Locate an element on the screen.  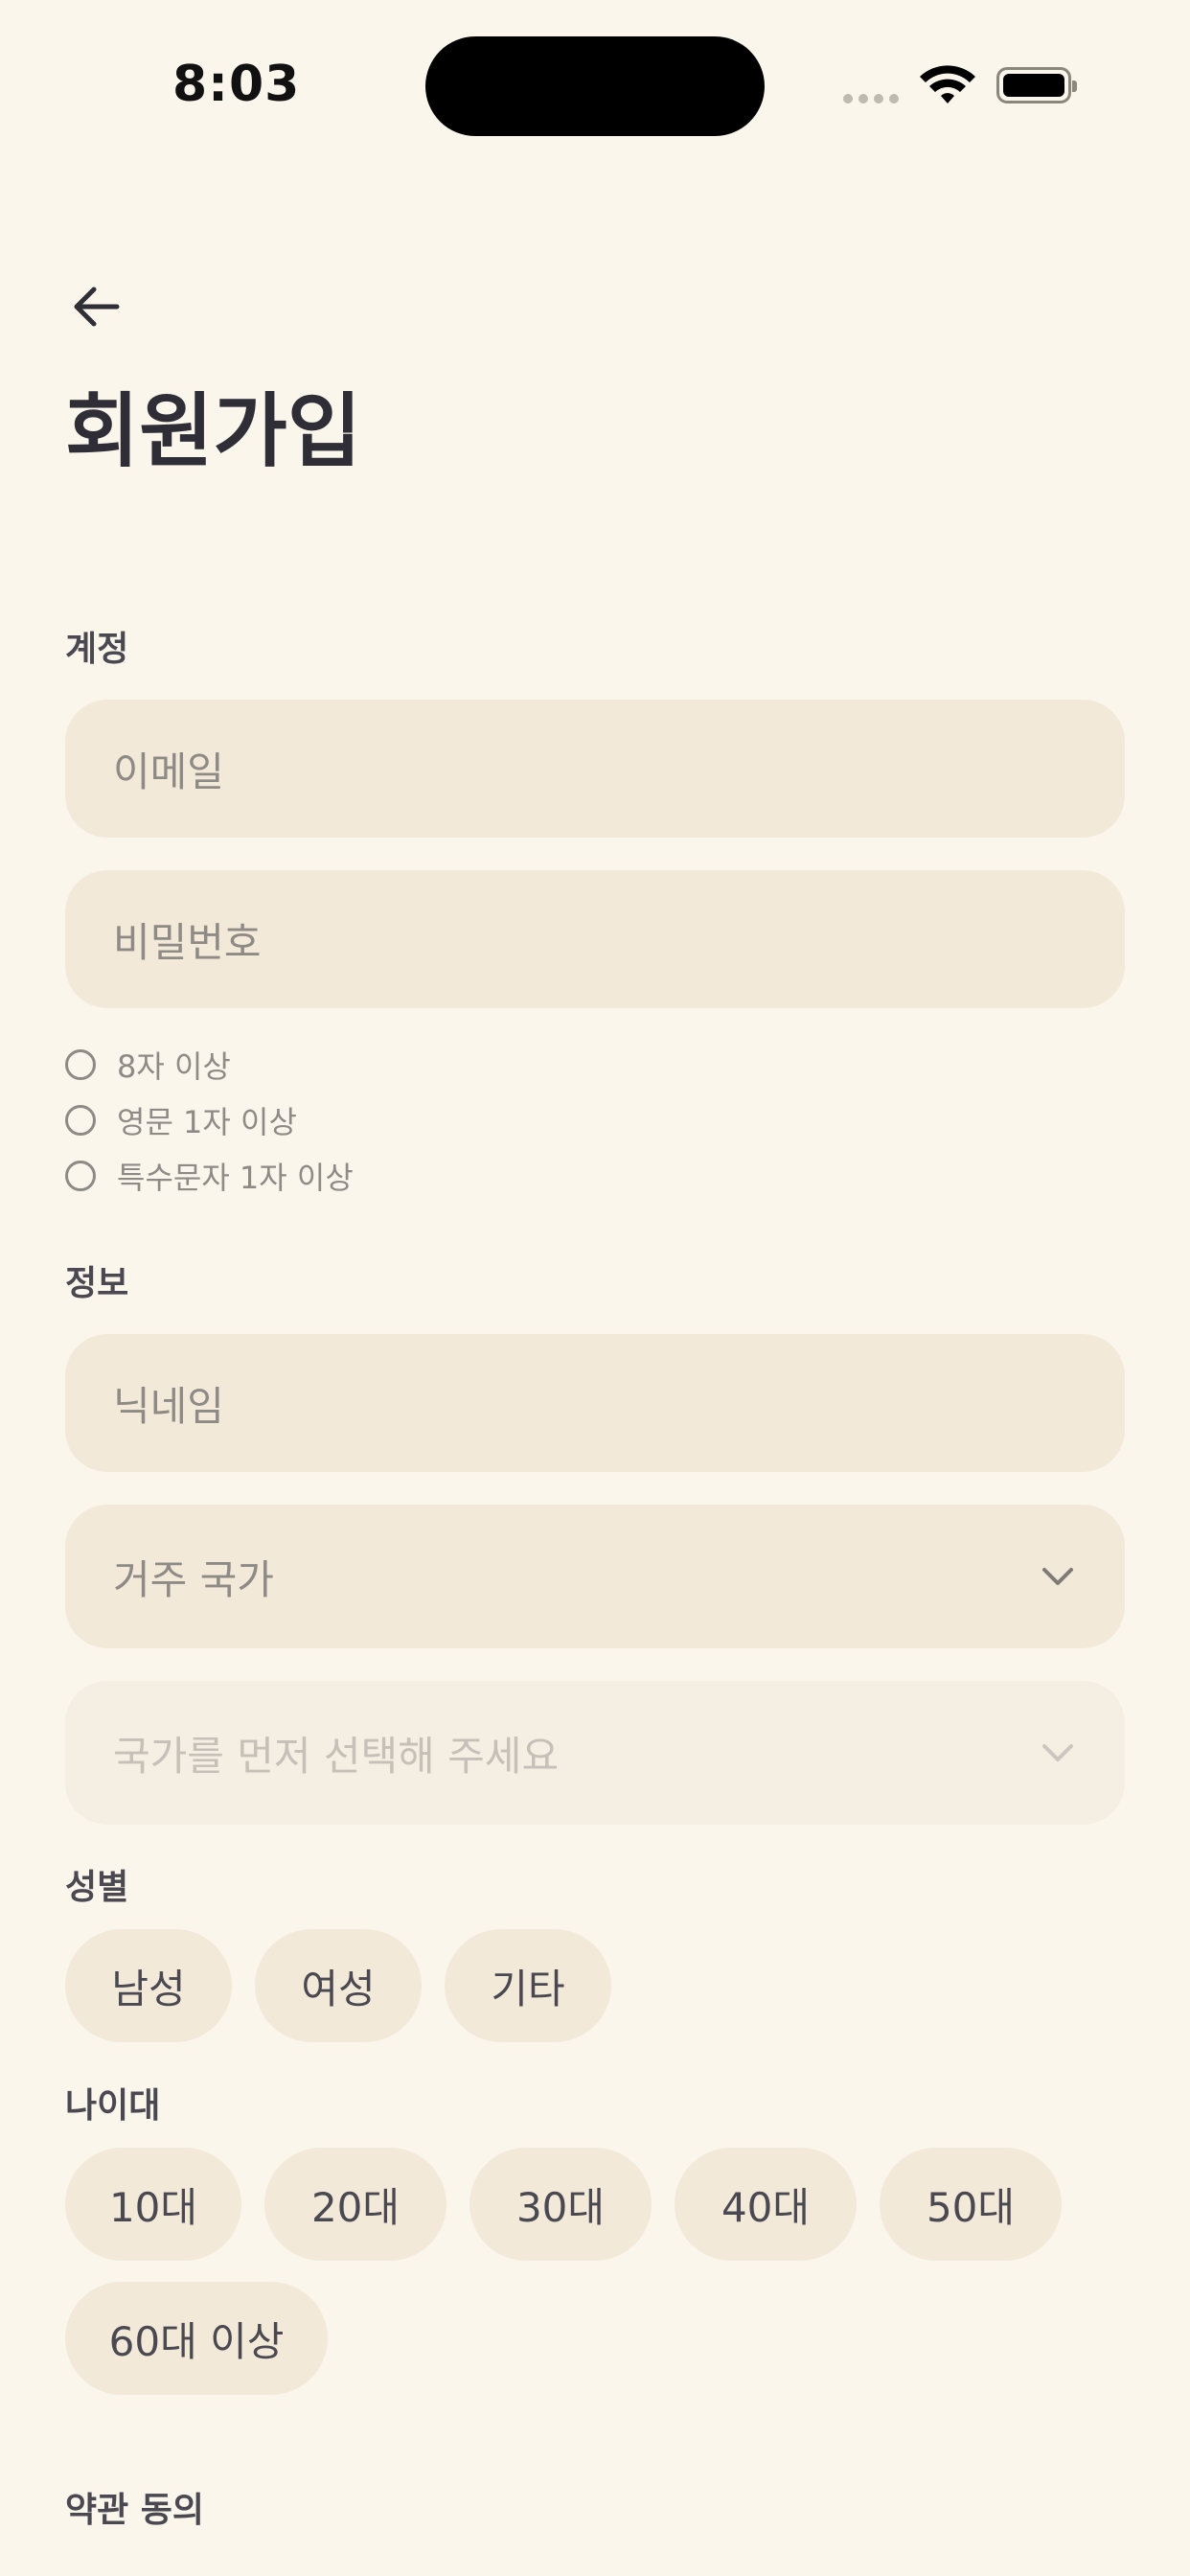
password-field: 비밀번호 is located at coordinates (595, 939).